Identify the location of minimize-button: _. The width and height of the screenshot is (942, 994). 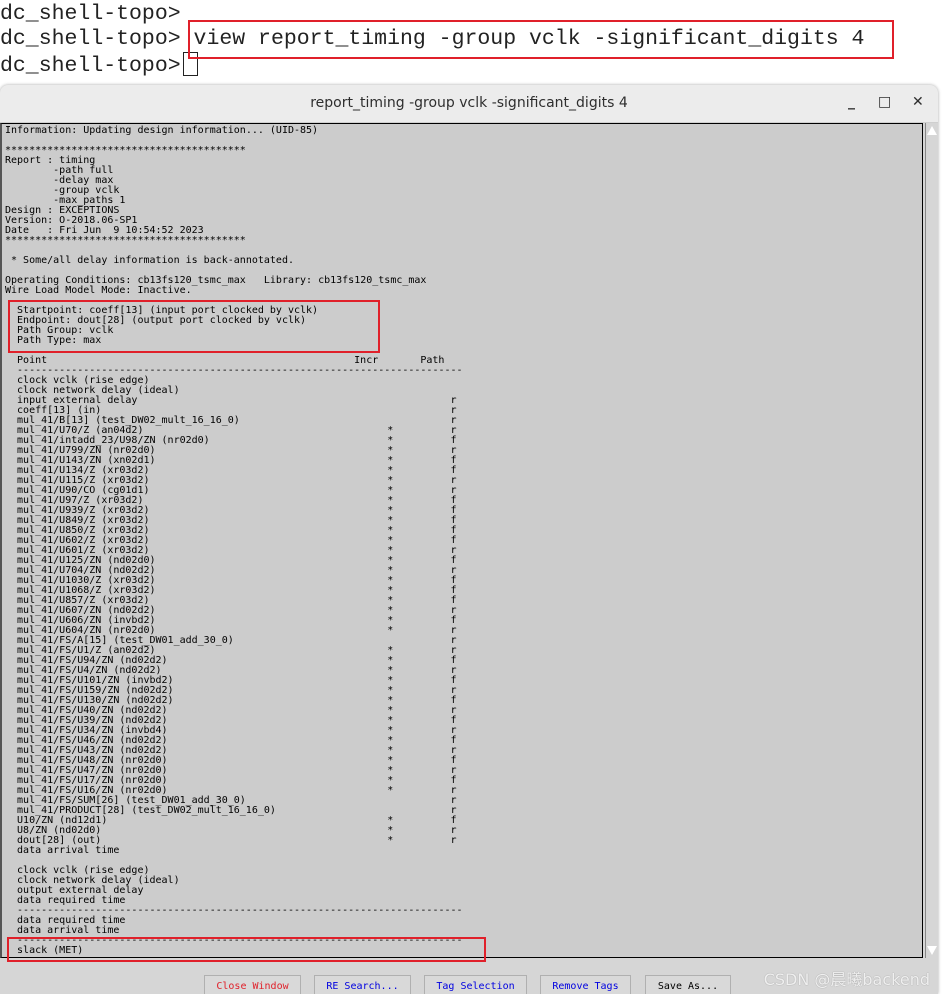
(851, 102).